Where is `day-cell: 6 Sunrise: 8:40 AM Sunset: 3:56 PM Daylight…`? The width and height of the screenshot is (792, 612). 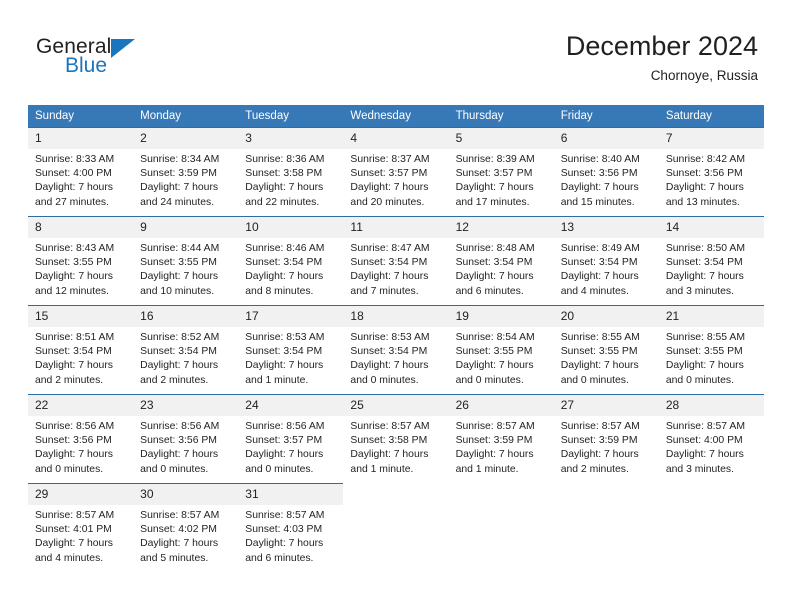 day-cell: 6 Sunrise: 8:40 AM Sunset: 3:56 PM Daylight… is located at coordinates (606, 171).